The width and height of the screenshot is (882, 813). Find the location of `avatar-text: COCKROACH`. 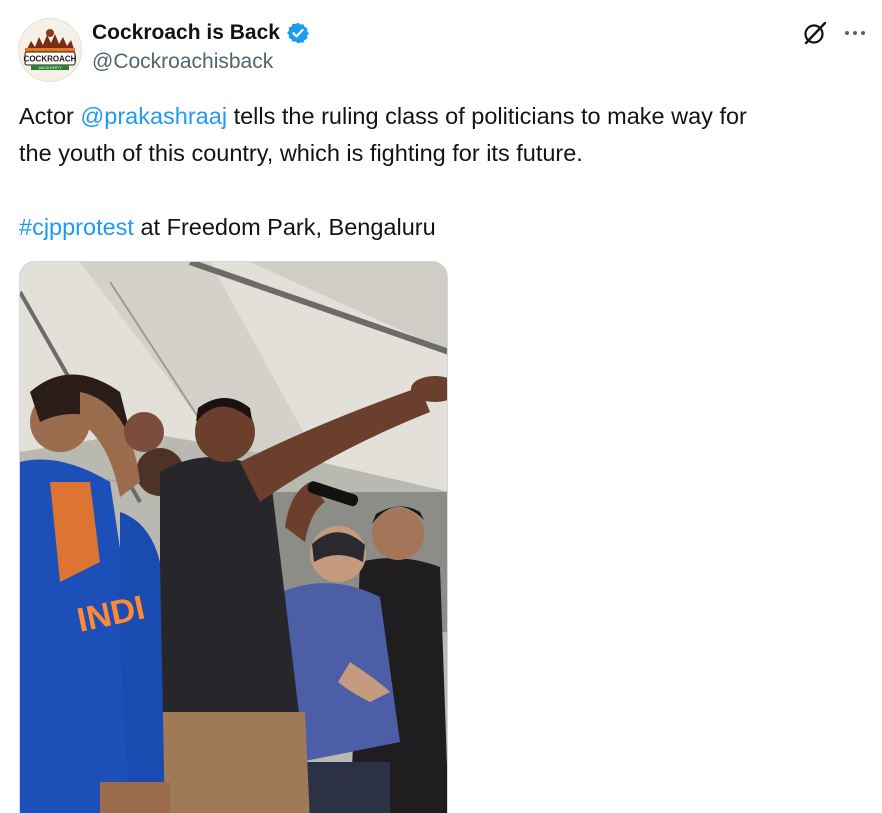

avatar-text: COCKROACH is located at coordinates (50, 59).